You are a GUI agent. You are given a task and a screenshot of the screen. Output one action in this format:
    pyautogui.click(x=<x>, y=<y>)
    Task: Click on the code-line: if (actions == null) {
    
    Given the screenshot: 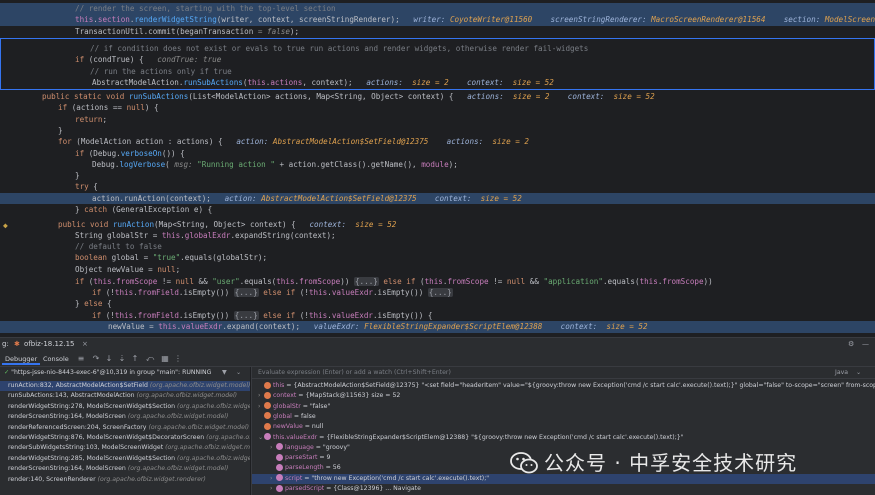 What is the action you would take?
    pyautogui.click(x=437, y=107)
    